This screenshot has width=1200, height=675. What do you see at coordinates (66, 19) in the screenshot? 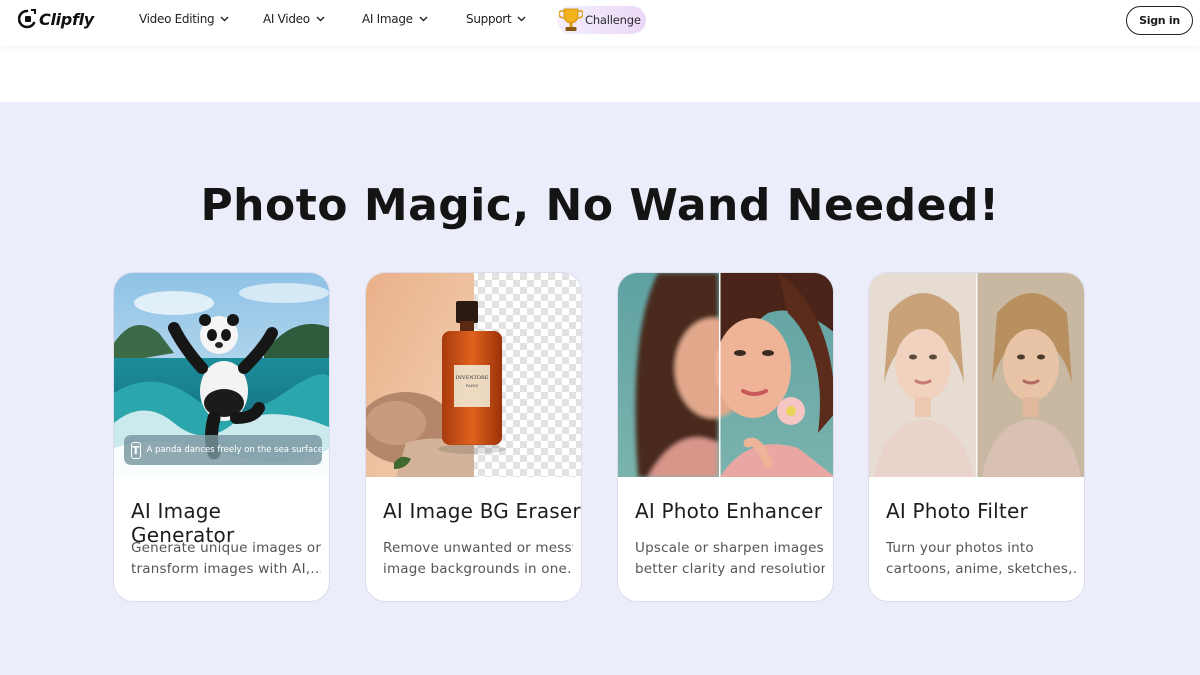
I see `logo-text: Clipfly` at bounding box center [66, 19].